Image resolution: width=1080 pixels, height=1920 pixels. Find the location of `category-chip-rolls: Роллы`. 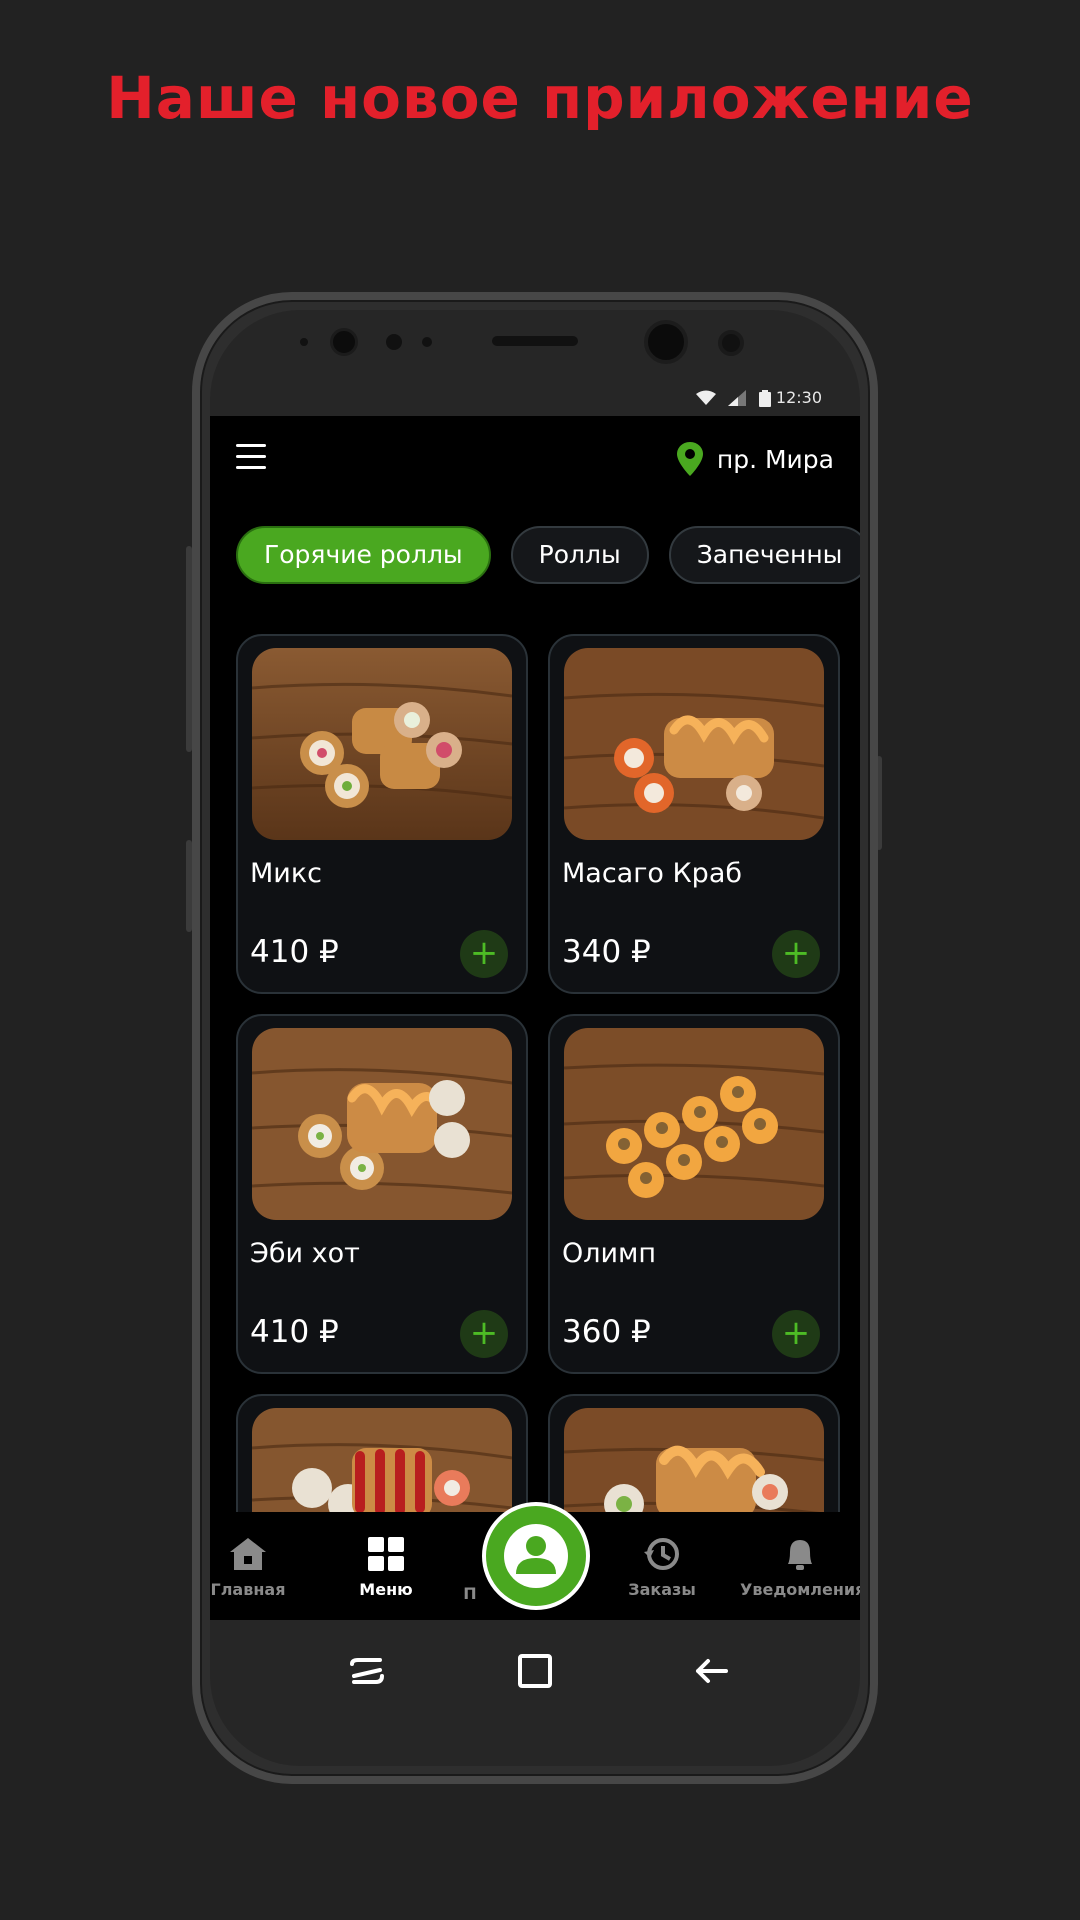

category-chip-rolls: Роллы is located at coordinates (579, 555).